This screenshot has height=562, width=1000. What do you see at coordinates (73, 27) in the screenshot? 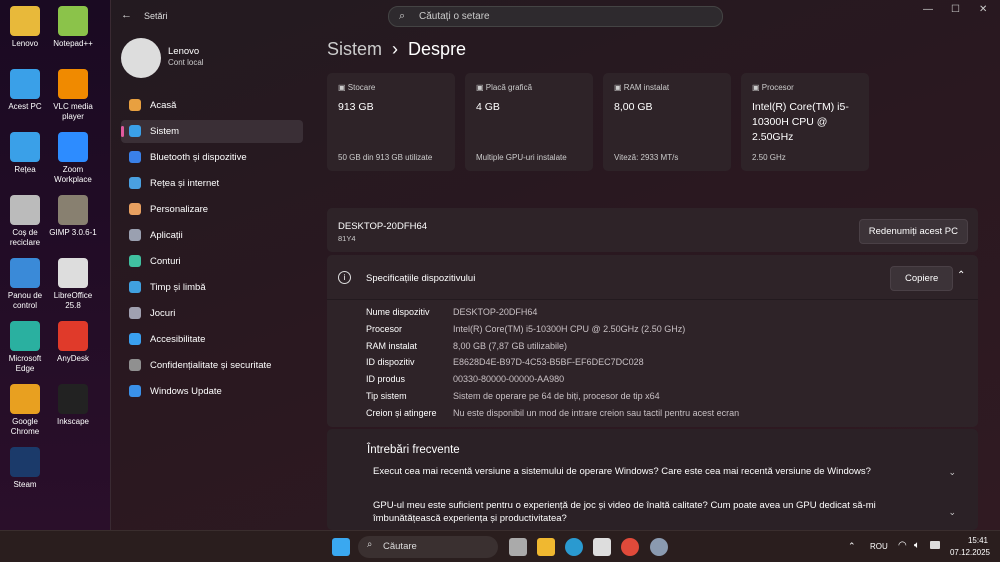
I see `desktop-shortcut: Notepad++` at bounding box center [73, 27].